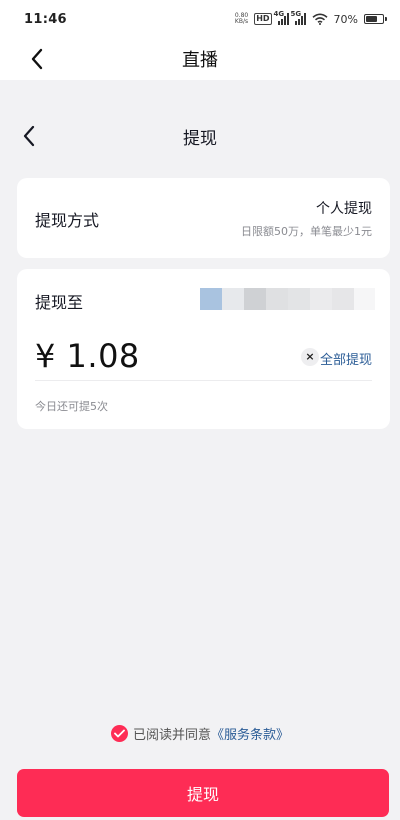 The width and height of the screenshot is (400, 820). What do you see at coordinates (59, 302) in the screenshot?
I see `withdraw-to-label: 提现至` at bounding box center [59, 302].